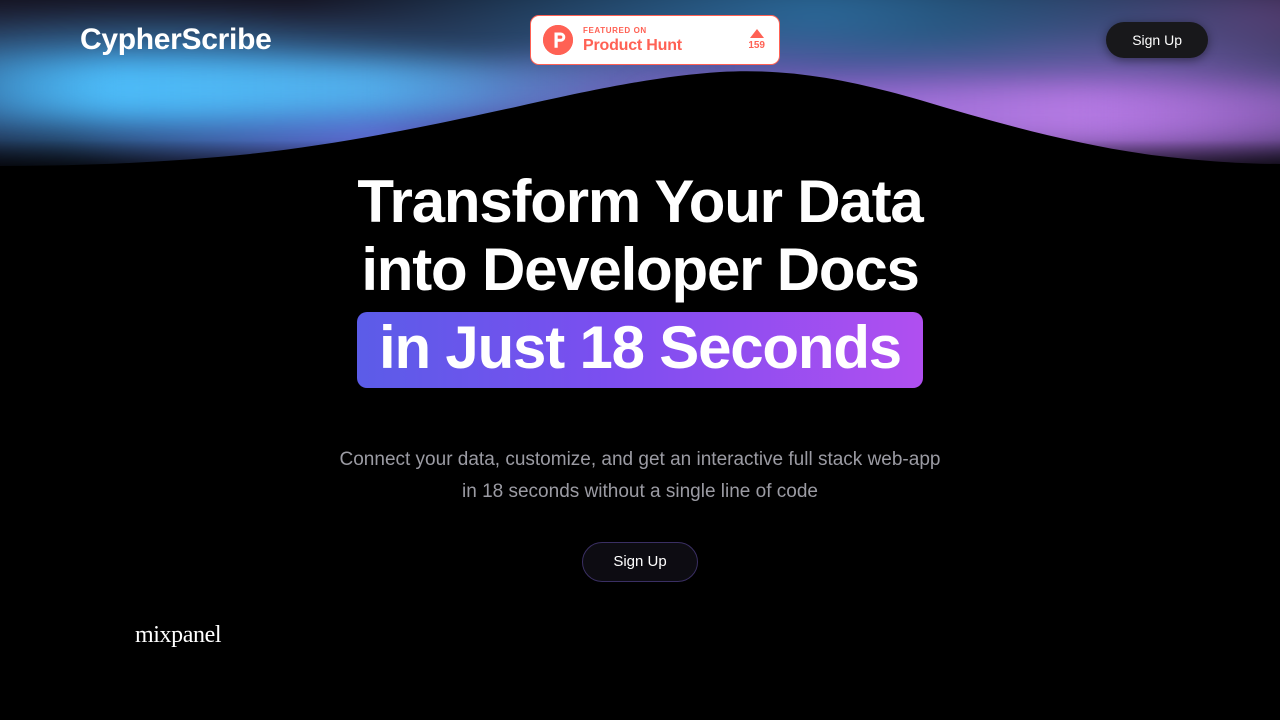 This screenshot has width=1280, height=720. Describe the element at coordinates (615, 30) in the screenshot. I see `product-hunt-kicker: FEATURED ON` at that location.